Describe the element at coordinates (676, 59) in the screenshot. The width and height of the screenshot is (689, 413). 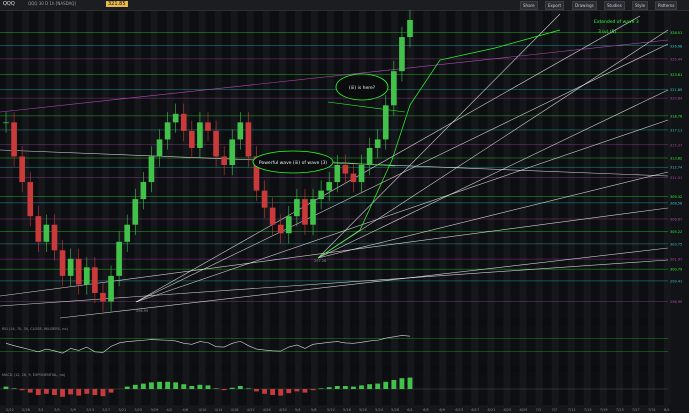
I see `price-level-label: 325.44` at that location.